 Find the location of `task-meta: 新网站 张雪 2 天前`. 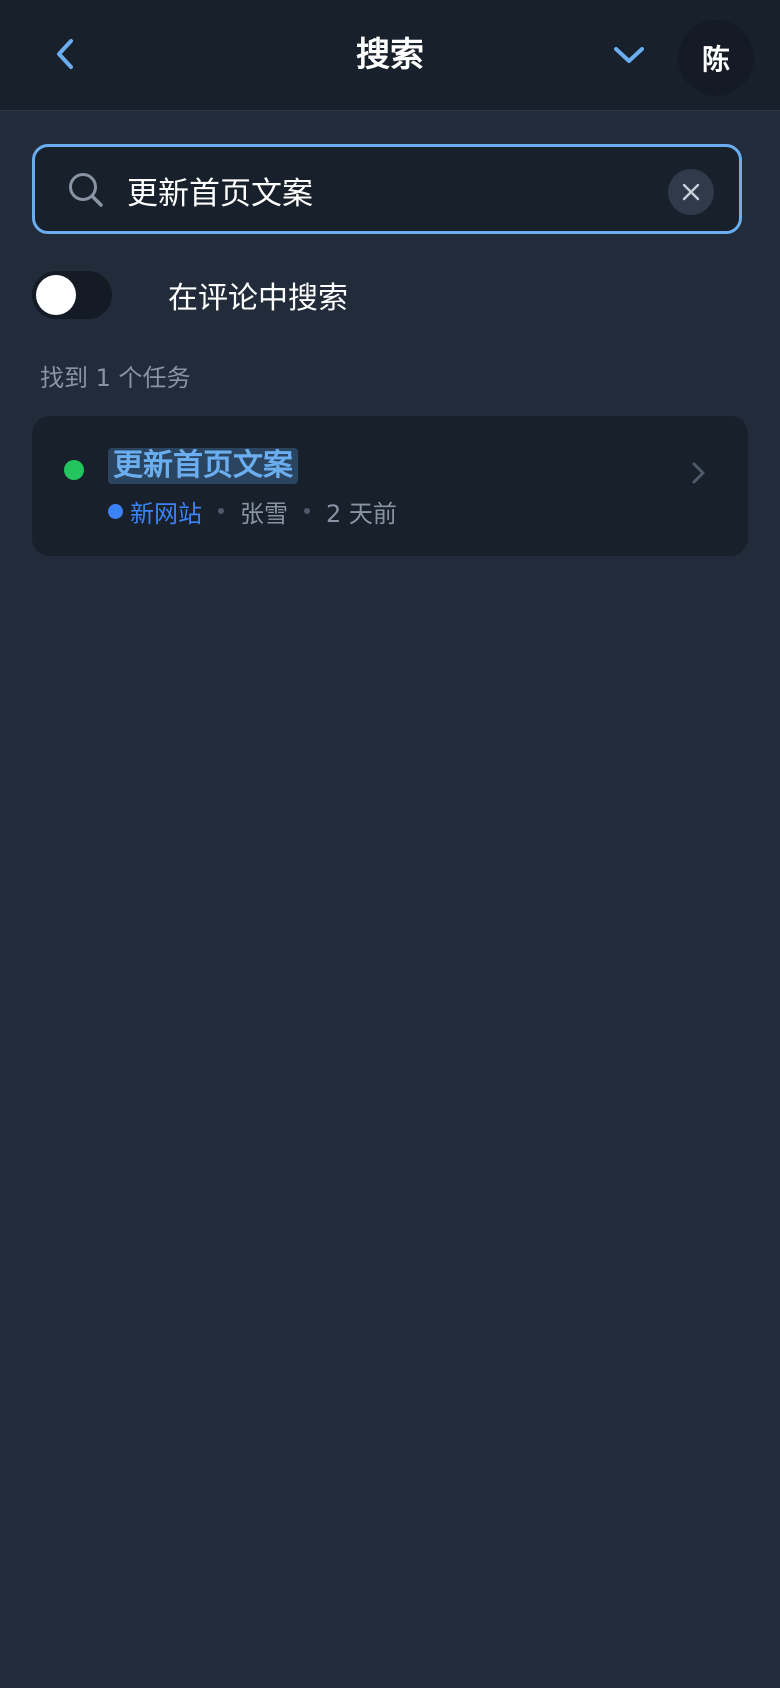

task-meta: 新网站 张雪 2 天前 is located at coordinates (252, 511).